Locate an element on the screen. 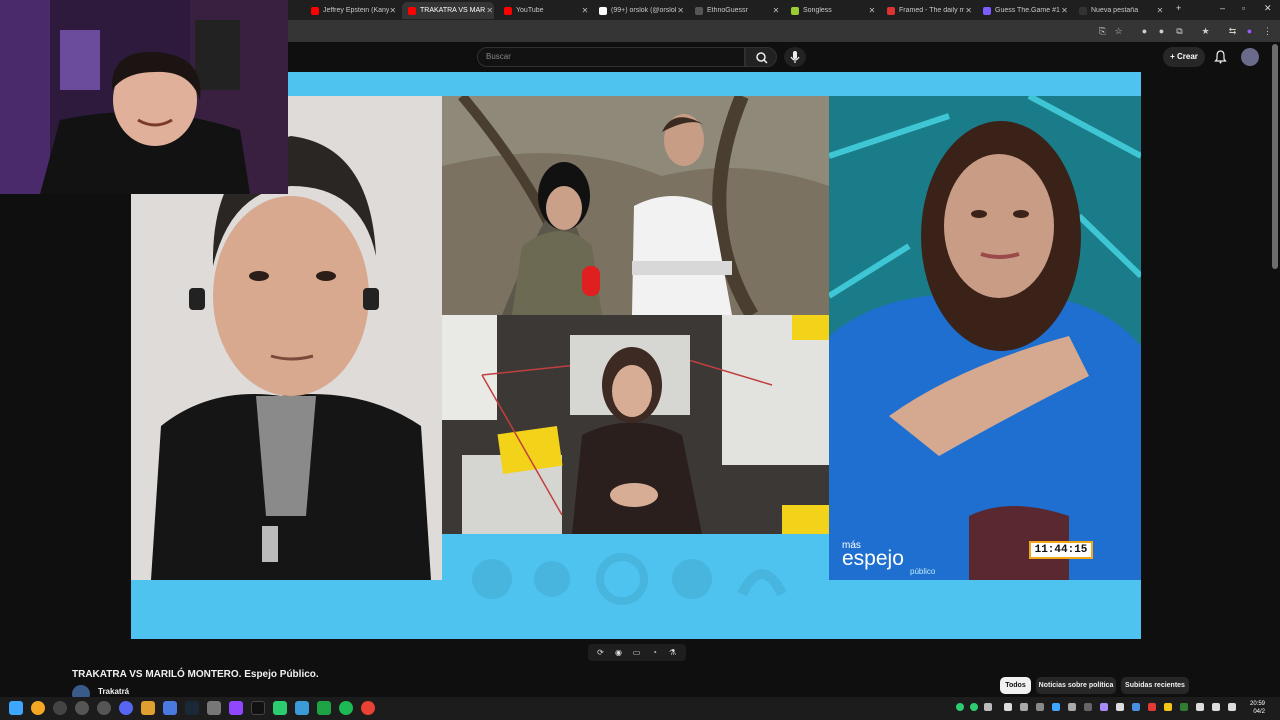 The height and width of the screenshot is (720, 1280). loop-icon: ⟳ is located at coordinates (600, 652).